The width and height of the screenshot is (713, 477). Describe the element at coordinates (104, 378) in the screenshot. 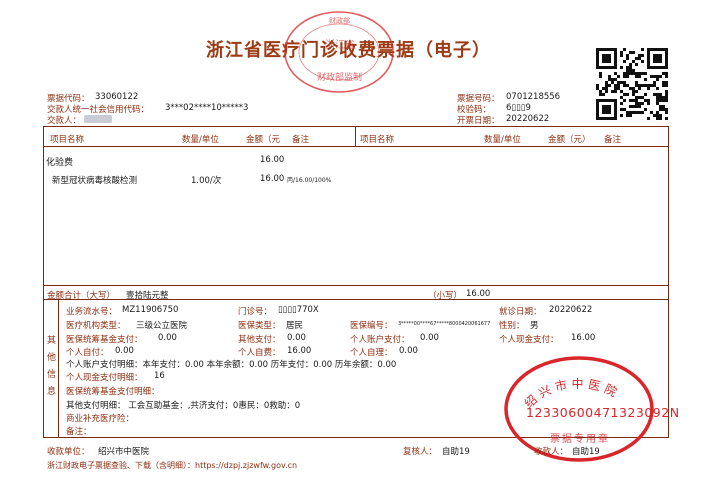

I see `cash-detail-label: 个人现金支付明细：` at that location.